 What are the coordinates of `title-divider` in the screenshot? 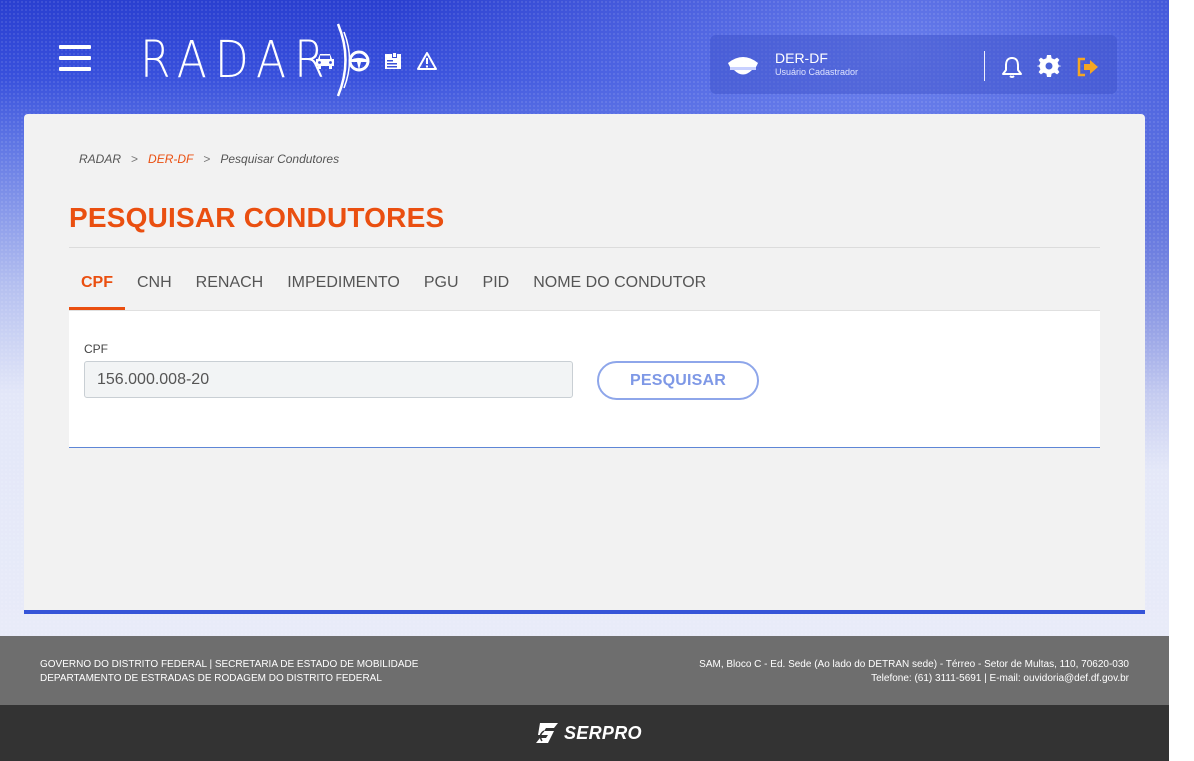 It's located at (584, 247).